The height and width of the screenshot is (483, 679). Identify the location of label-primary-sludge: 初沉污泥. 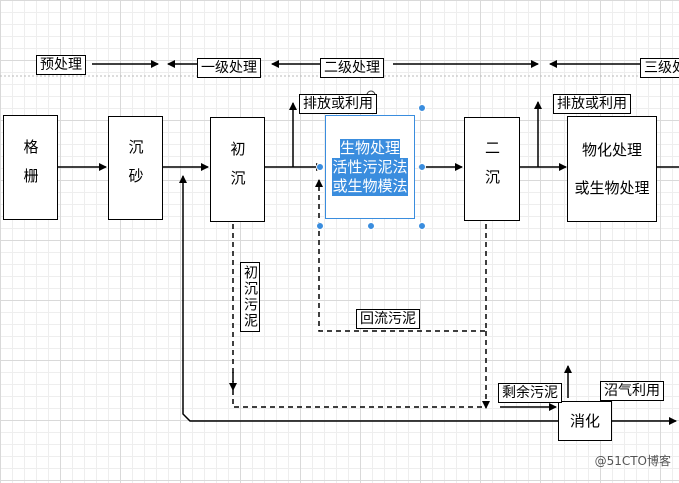
(250, 297).